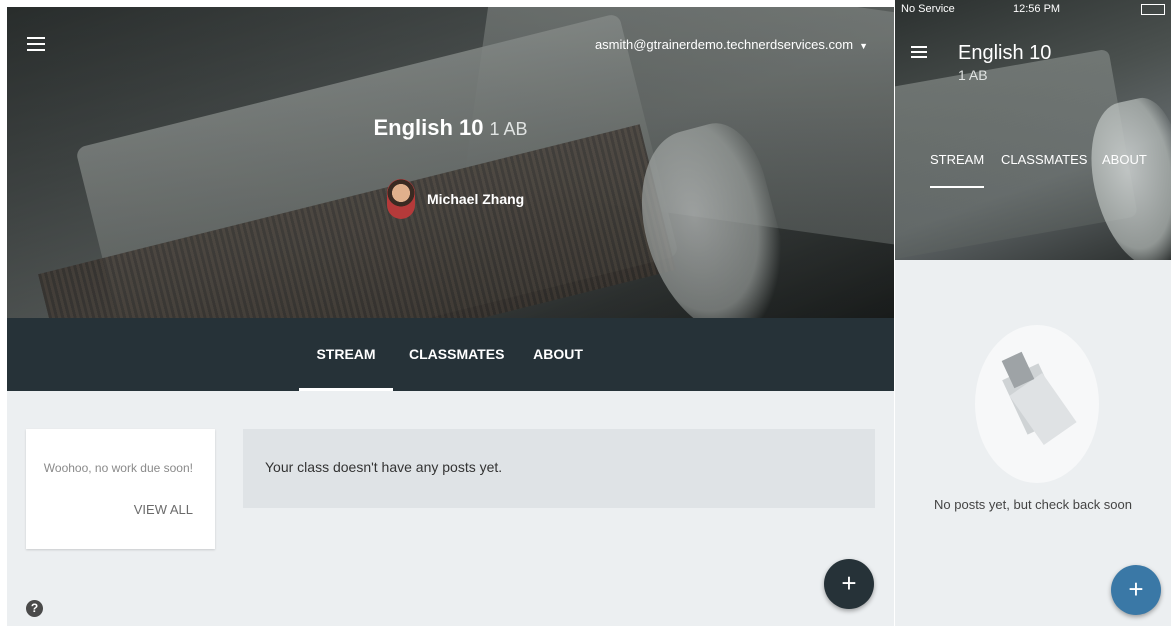 Image resolution: width=1171 pixels, height=626 pixels. What do you see at coordinates (118, 468) in the screenshot?
I see `upcoming-message: Woohoo, no work due soon!` at bounding box center [118, 468].